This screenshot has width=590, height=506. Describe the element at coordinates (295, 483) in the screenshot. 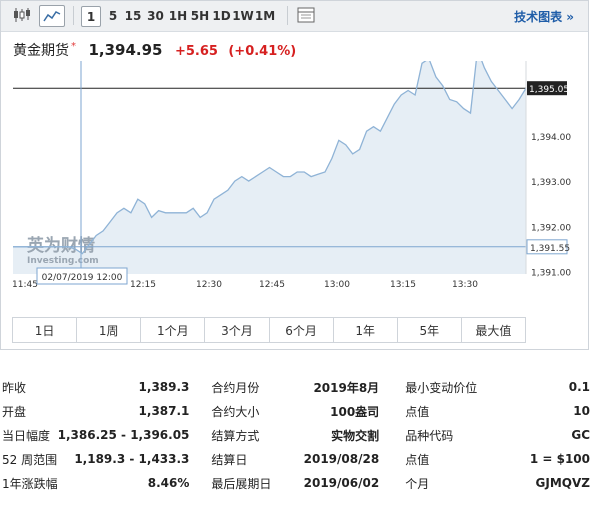

I see `stats-row: 1年涨跌幅 8.46% 最后展期日 2019/06/02 个月 GJMQVZ` at that location.